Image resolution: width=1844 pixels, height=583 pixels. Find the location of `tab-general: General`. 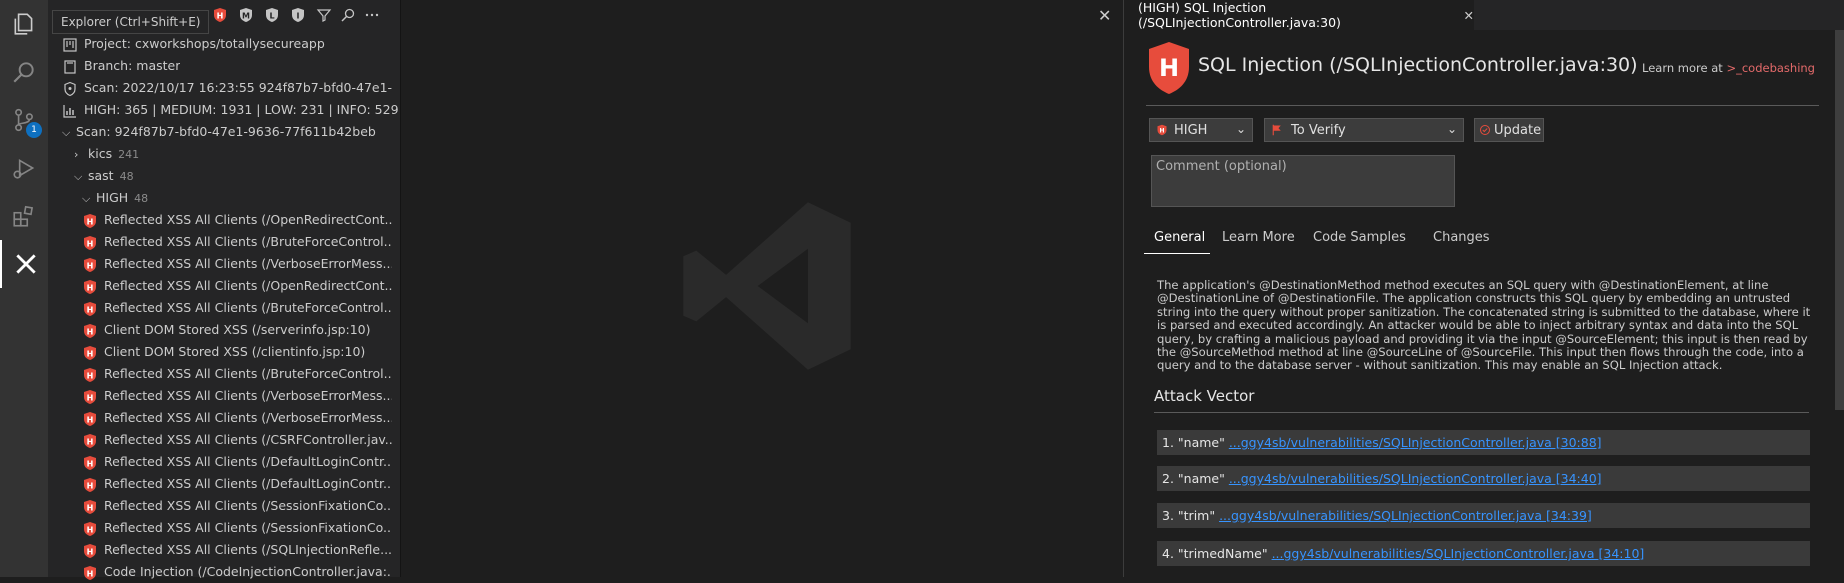

tab-general: General is located at coordinates (1177, 242).